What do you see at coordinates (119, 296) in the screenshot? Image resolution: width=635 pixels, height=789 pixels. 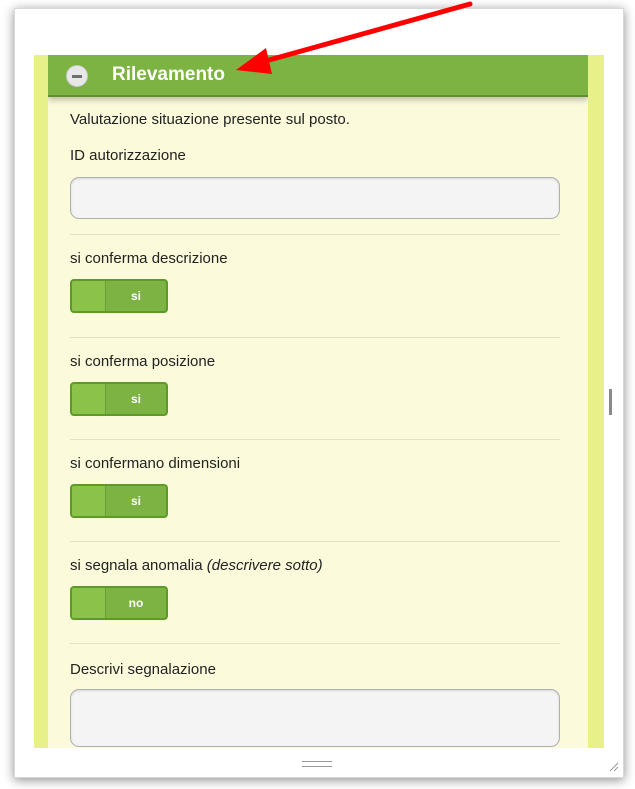 I see `conferma-descrizione-toggle: si` at bounding box center [119, 296].